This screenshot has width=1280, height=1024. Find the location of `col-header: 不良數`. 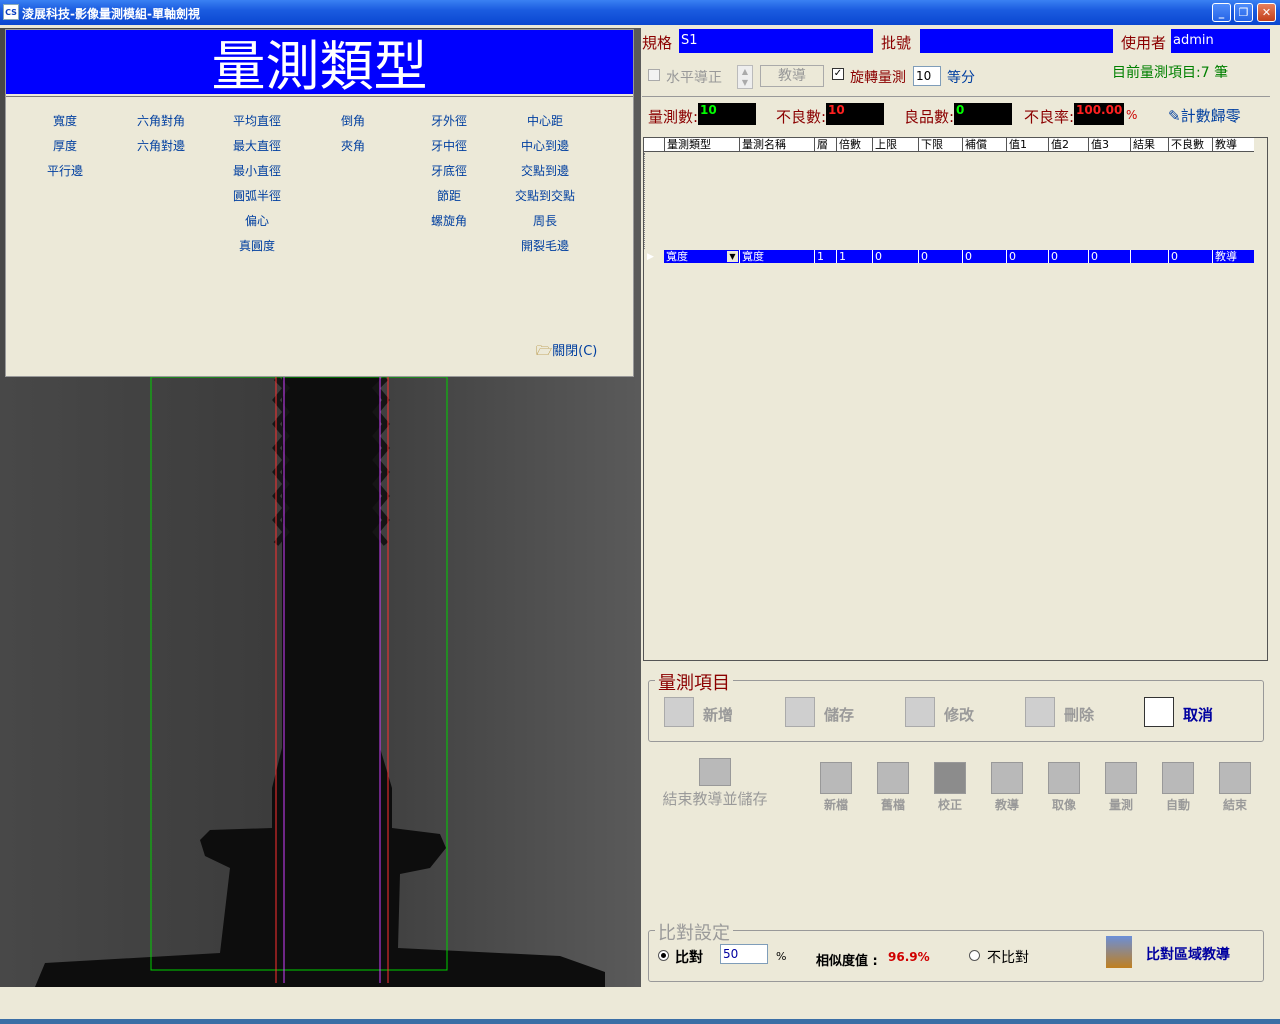

col-header: 不良數 is located at coordinates (1190, 145).